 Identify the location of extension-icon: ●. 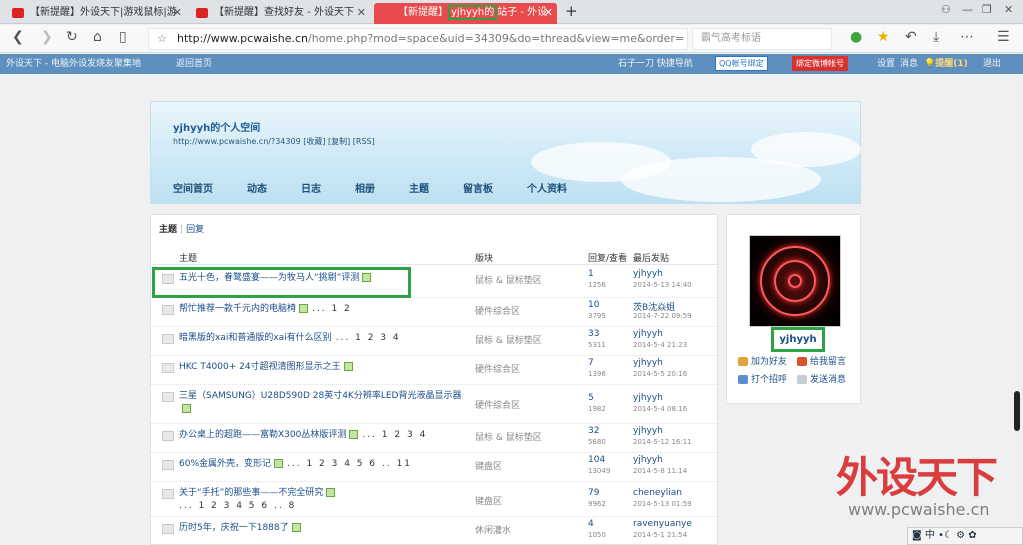
(856, 37).